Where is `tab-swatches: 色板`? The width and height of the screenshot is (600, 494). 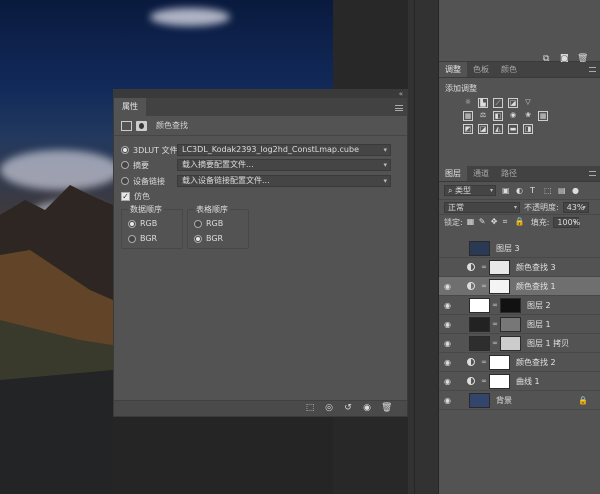 tab-swatches: 色板 is located at coordinates (481, 69).